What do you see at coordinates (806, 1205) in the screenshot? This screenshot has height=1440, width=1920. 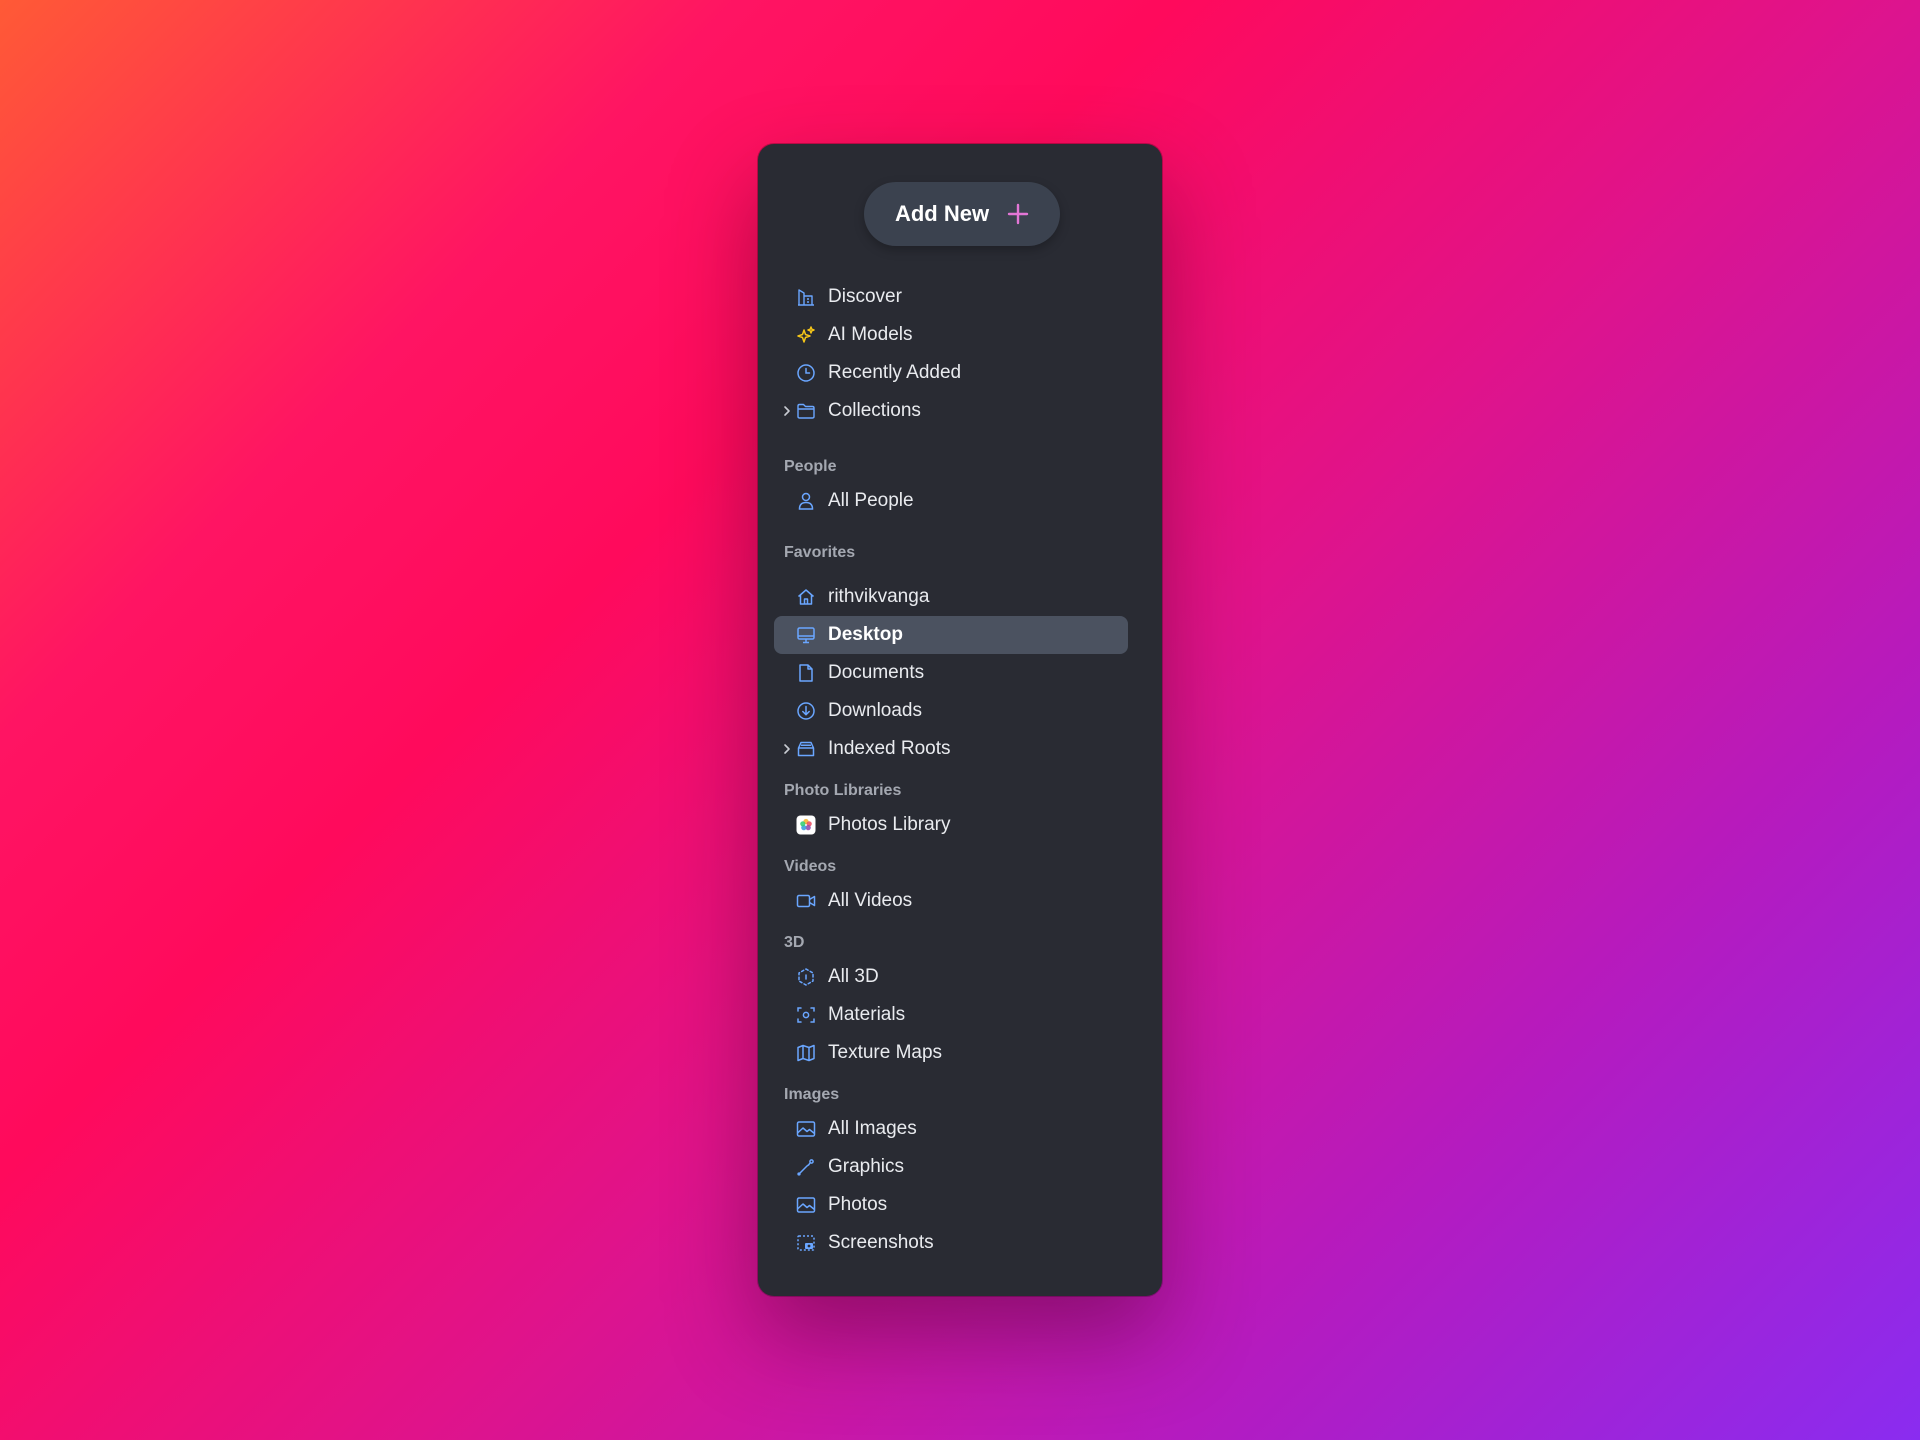 I see `photo-icon` at bounding box center [806, 1205].